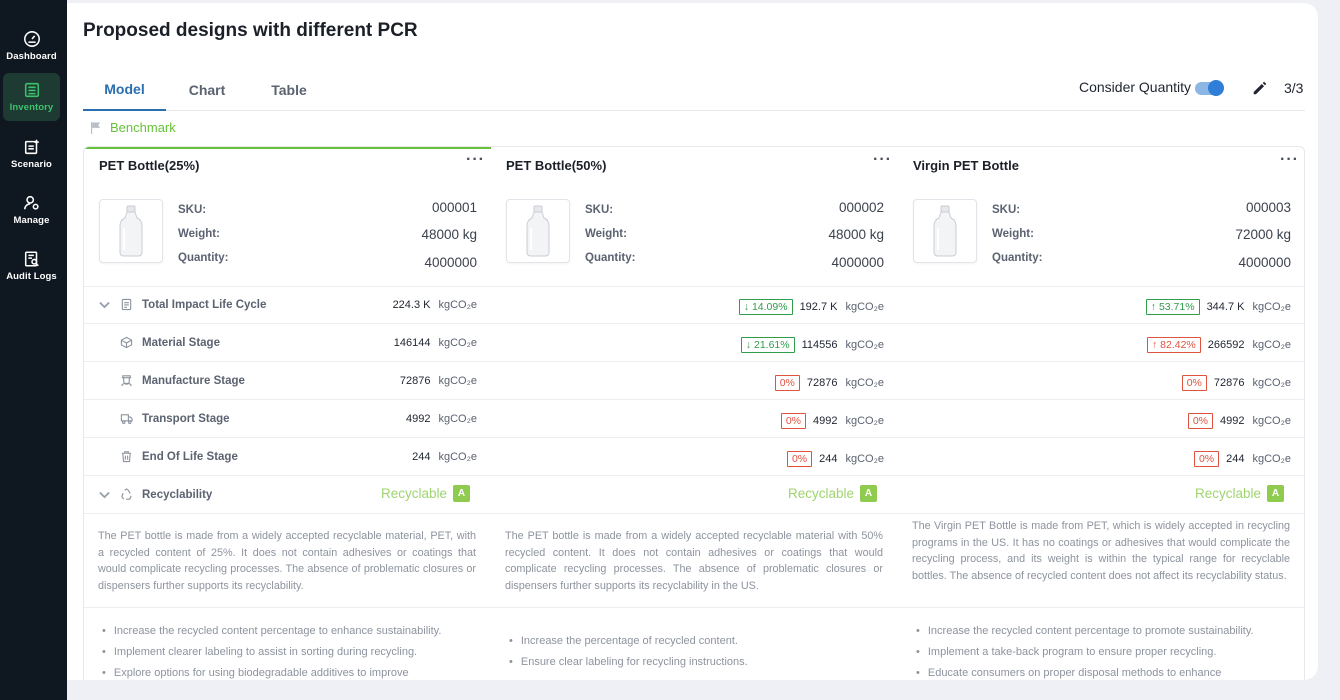 The height and width of the screenshot is (700, 1340). Describe the element at coordinates (1263, 234) in the screenshot. I see `weight-value: 72000 kg` at that location.